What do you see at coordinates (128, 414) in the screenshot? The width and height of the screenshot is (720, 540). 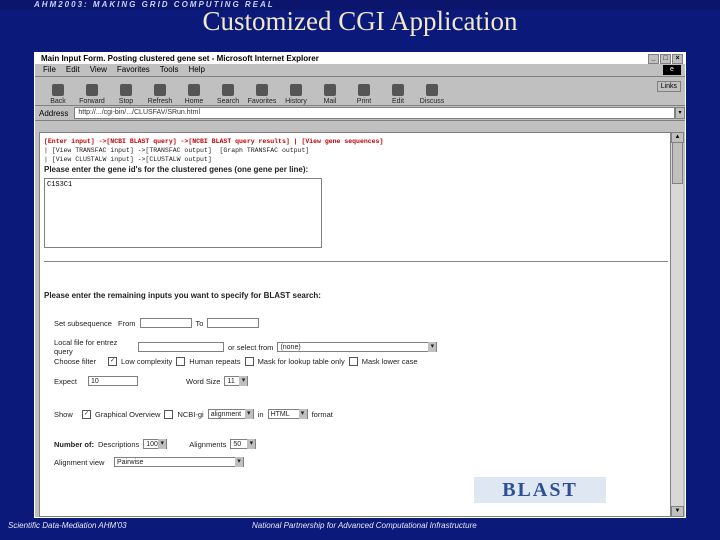 I see `graphical-overview-label: Graphical Overview` at bounding box center [128, 414].